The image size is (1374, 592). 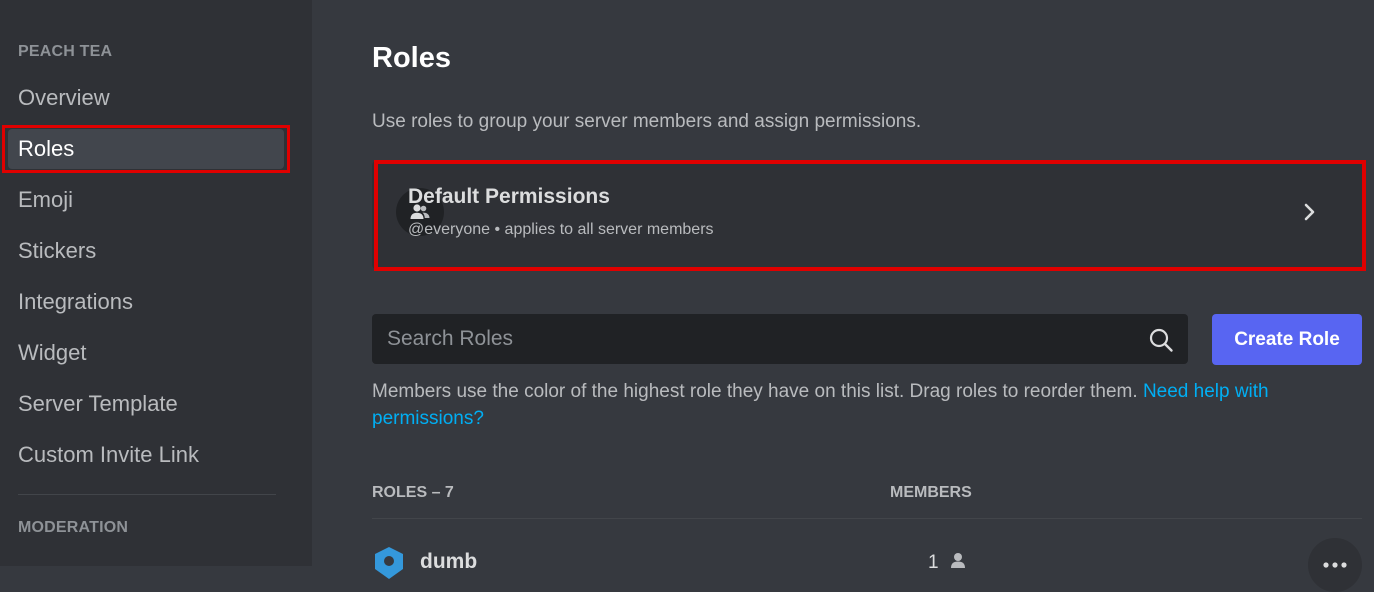 I want to click on search-icon, so click(x=1161, y=340).